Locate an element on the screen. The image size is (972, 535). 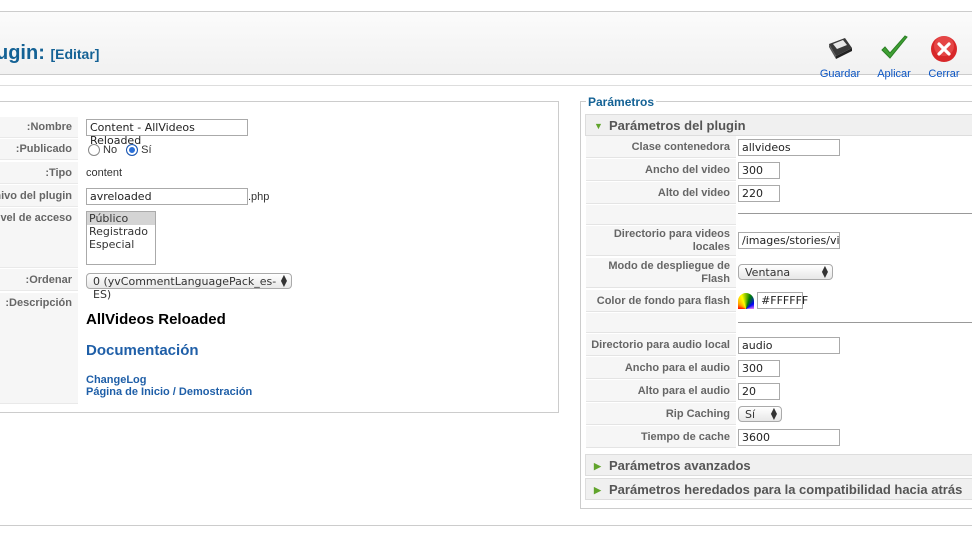
container-class-input: allvideos is located at coordinates (789, 147).